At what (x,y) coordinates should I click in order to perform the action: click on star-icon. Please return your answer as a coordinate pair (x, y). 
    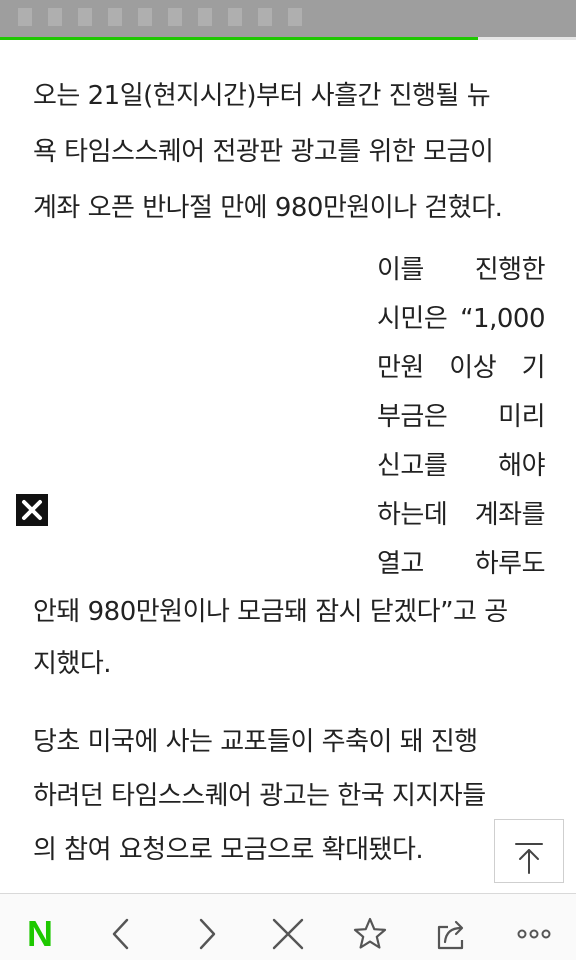
    Looking at the image, I should click on (370, 933).